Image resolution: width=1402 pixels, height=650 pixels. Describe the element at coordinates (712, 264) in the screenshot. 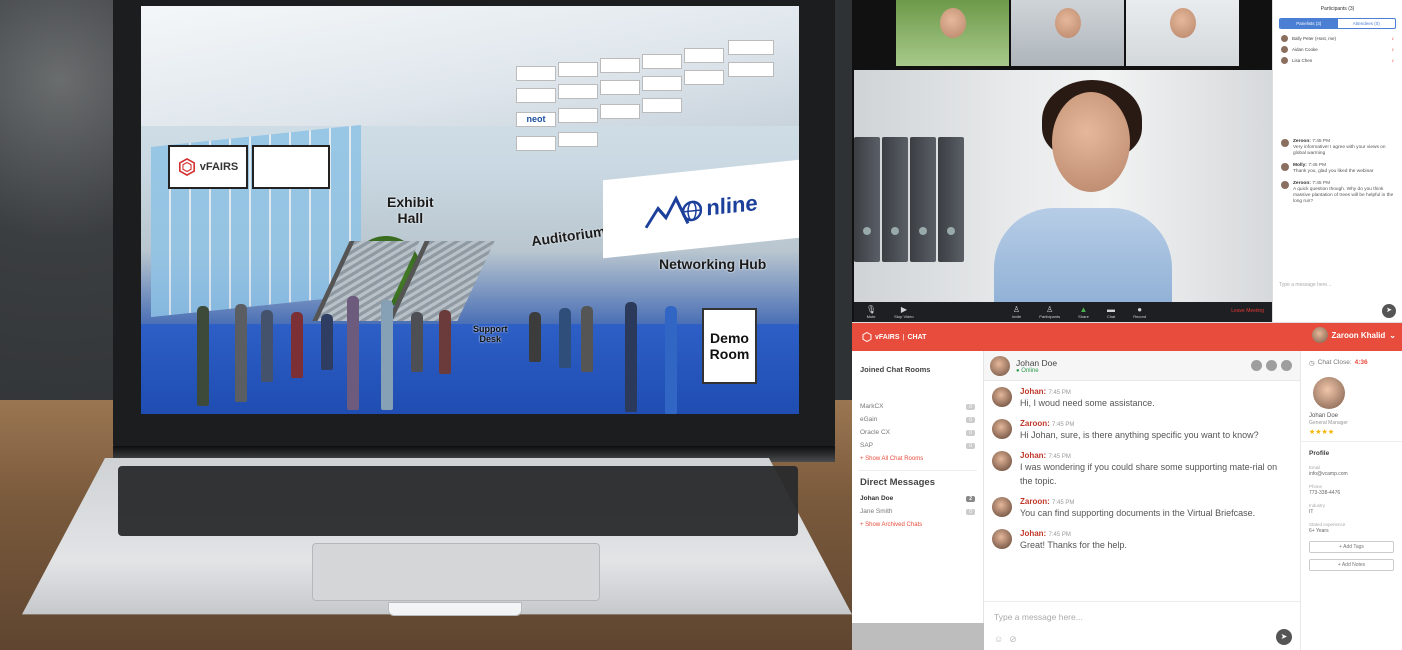

I see `networking-hub-sign: Networking Hub` at that location.